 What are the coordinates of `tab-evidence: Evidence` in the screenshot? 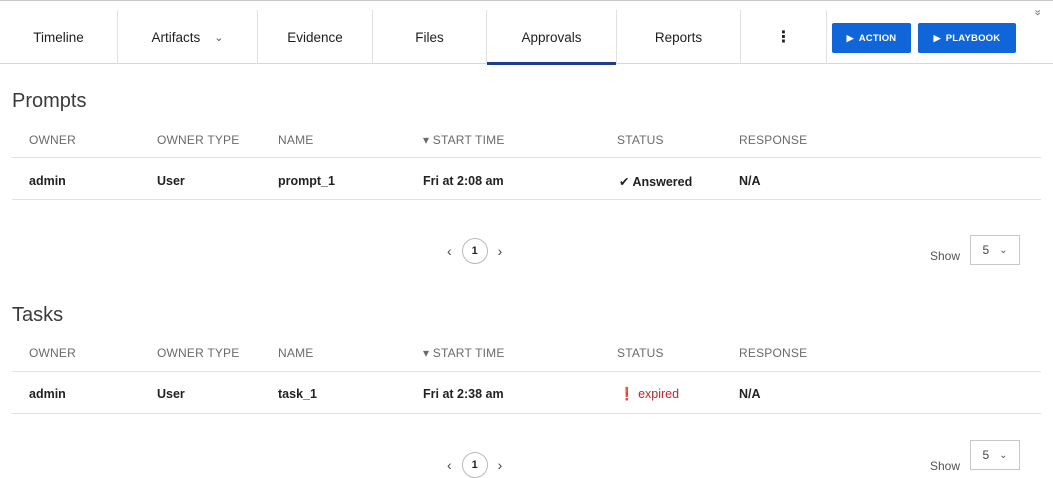 It's located at (314, 37).